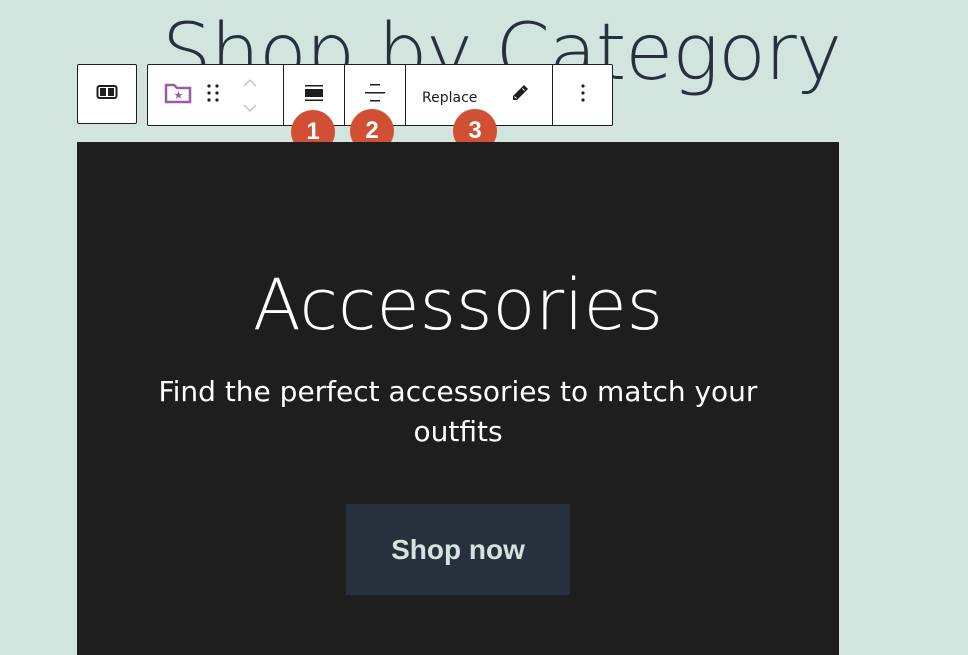 This screenshot has height=655, width=968. Describe the element at coordinates (250, 82) in the screenshot. I see `chevron-up-icon` at that location.